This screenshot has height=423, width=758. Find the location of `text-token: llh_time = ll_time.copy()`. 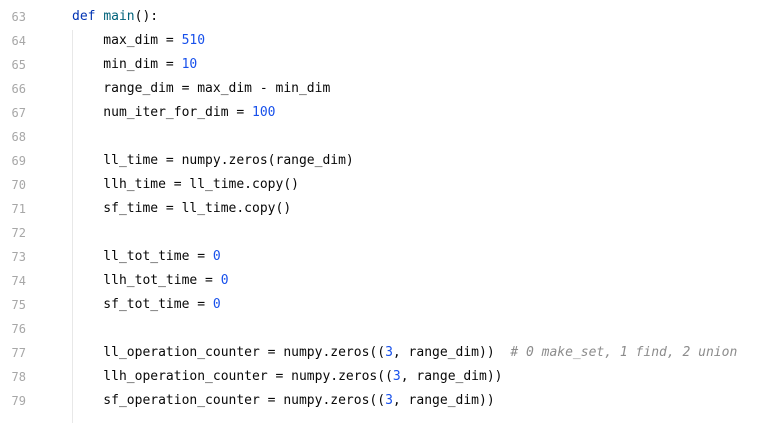

text-token: llh_time = ll_time.copy() is located at coordinates (185, 184).